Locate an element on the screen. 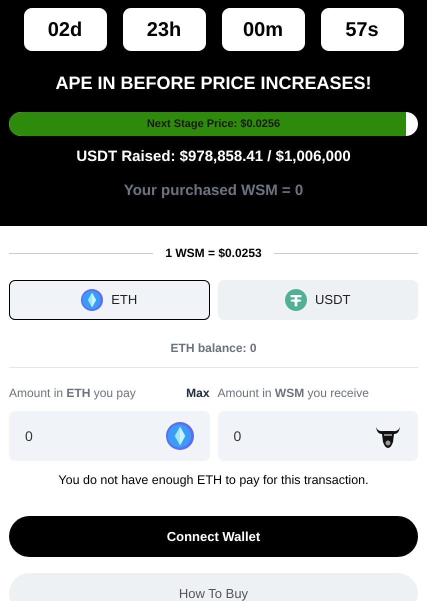  warning-text: You do not have enough ETH to pay for this transaction. is located at coordinates (213, 480).